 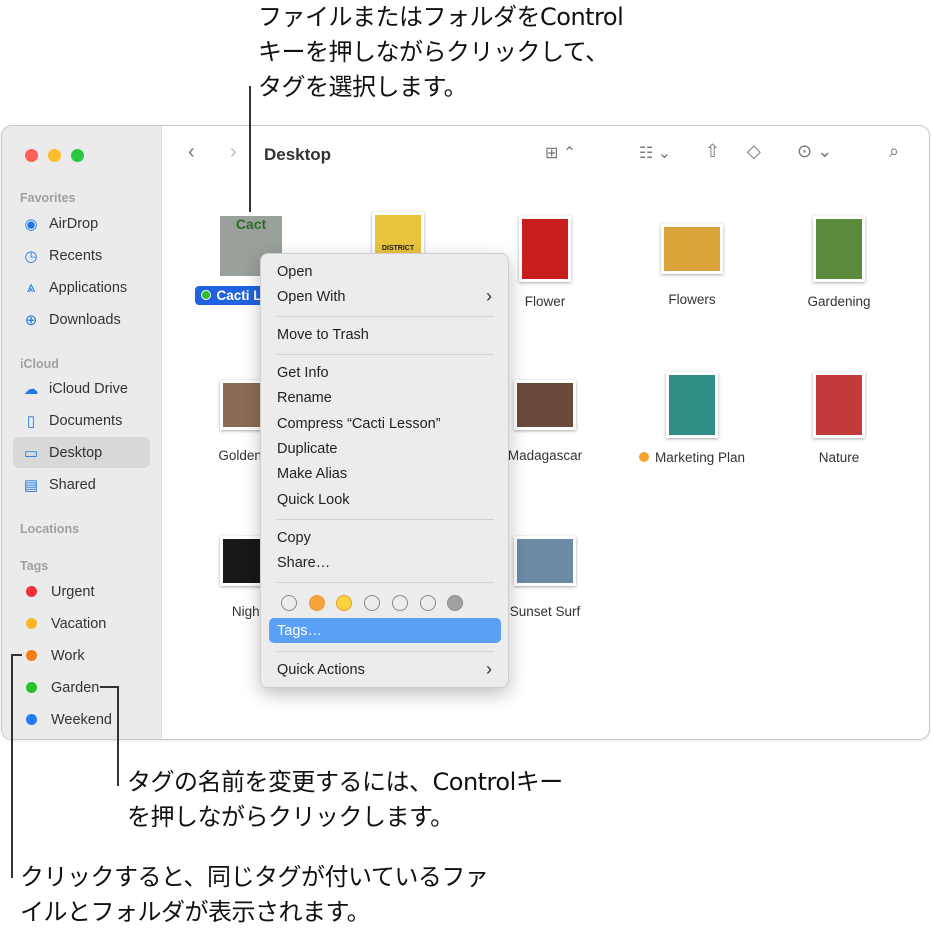 I want to click on menu-item-open: Open, so click(x=294, y=272).